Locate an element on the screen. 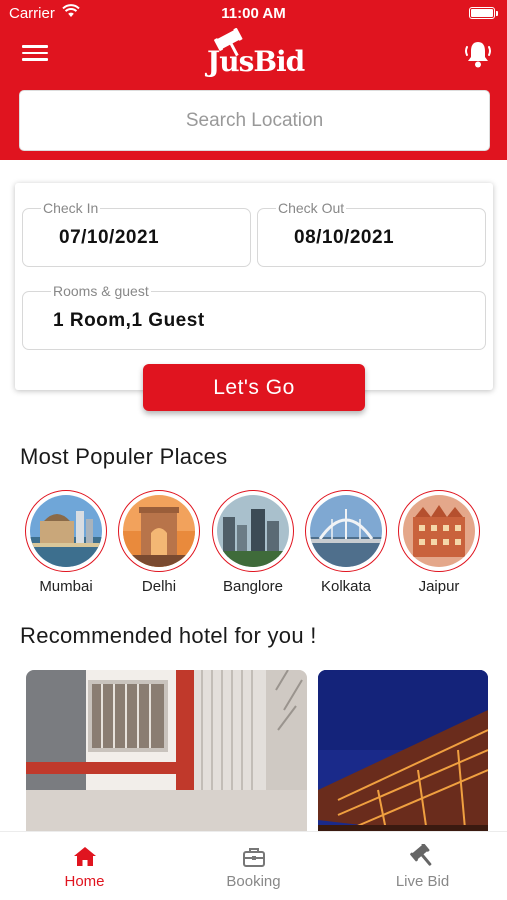  home-icon is located at coordinates (84, 856).